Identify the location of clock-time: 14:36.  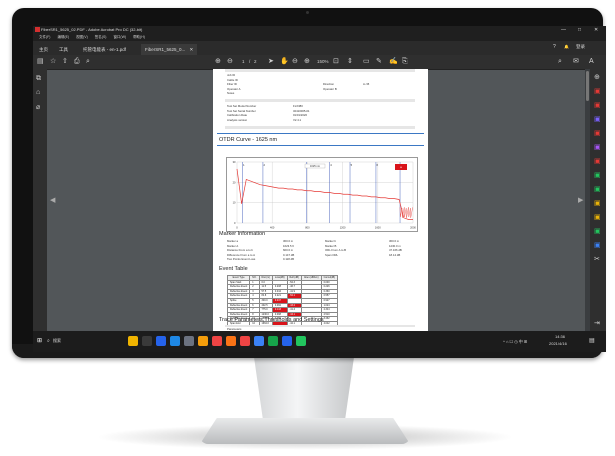
(560, 336).